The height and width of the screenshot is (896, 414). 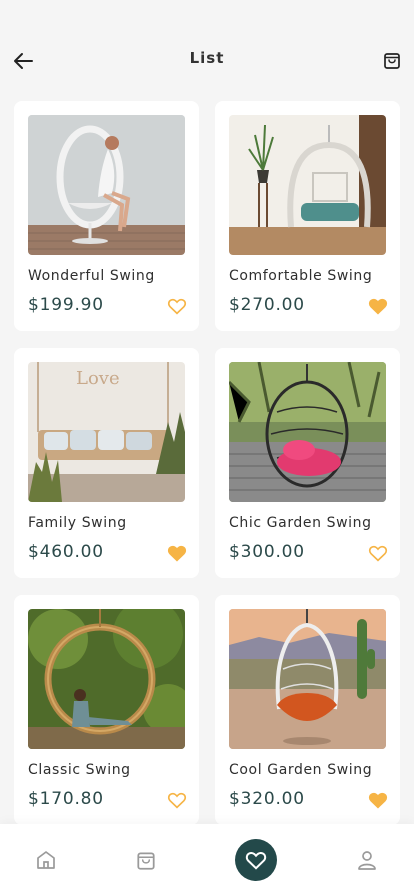 I want to click on tab-profile, so click(x=367, y=860).